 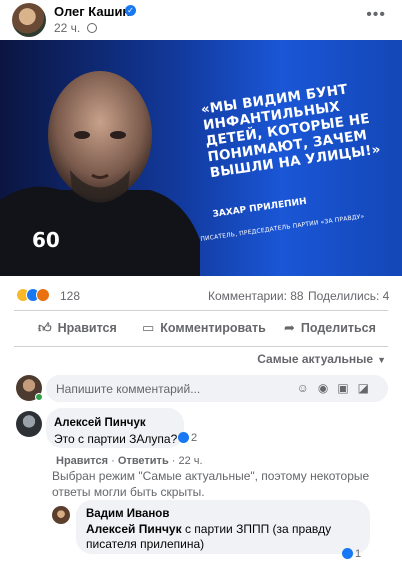 I want to click on like-button-label: Нравится, so click(x=87, y=328).